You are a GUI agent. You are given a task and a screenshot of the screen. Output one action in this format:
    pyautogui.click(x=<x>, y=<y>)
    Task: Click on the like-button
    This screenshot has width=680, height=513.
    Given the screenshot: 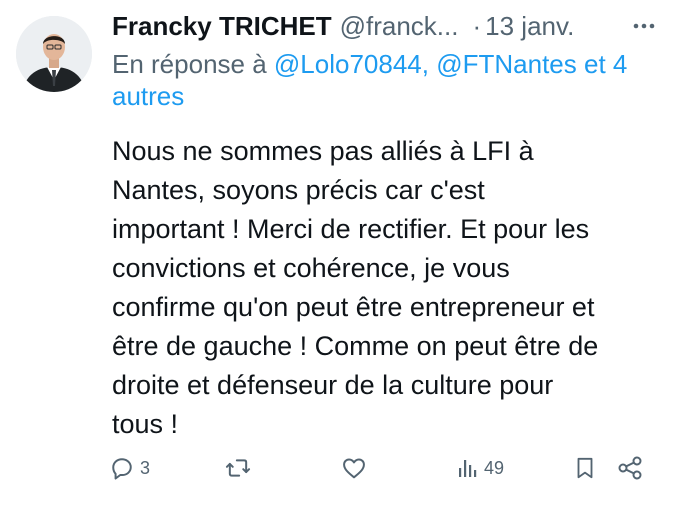 What is the action you would take?
    pyautogui.click(x=356, y=468)
    